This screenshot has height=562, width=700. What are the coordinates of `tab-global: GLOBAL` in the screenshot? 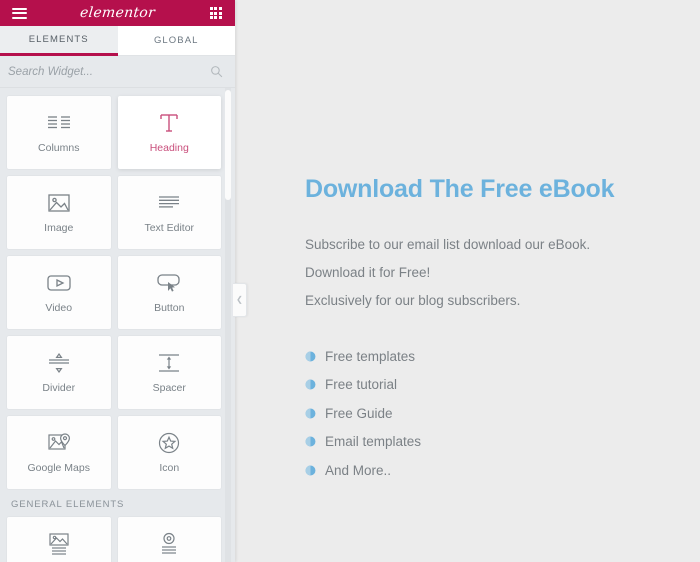 It's located at (176, 41).